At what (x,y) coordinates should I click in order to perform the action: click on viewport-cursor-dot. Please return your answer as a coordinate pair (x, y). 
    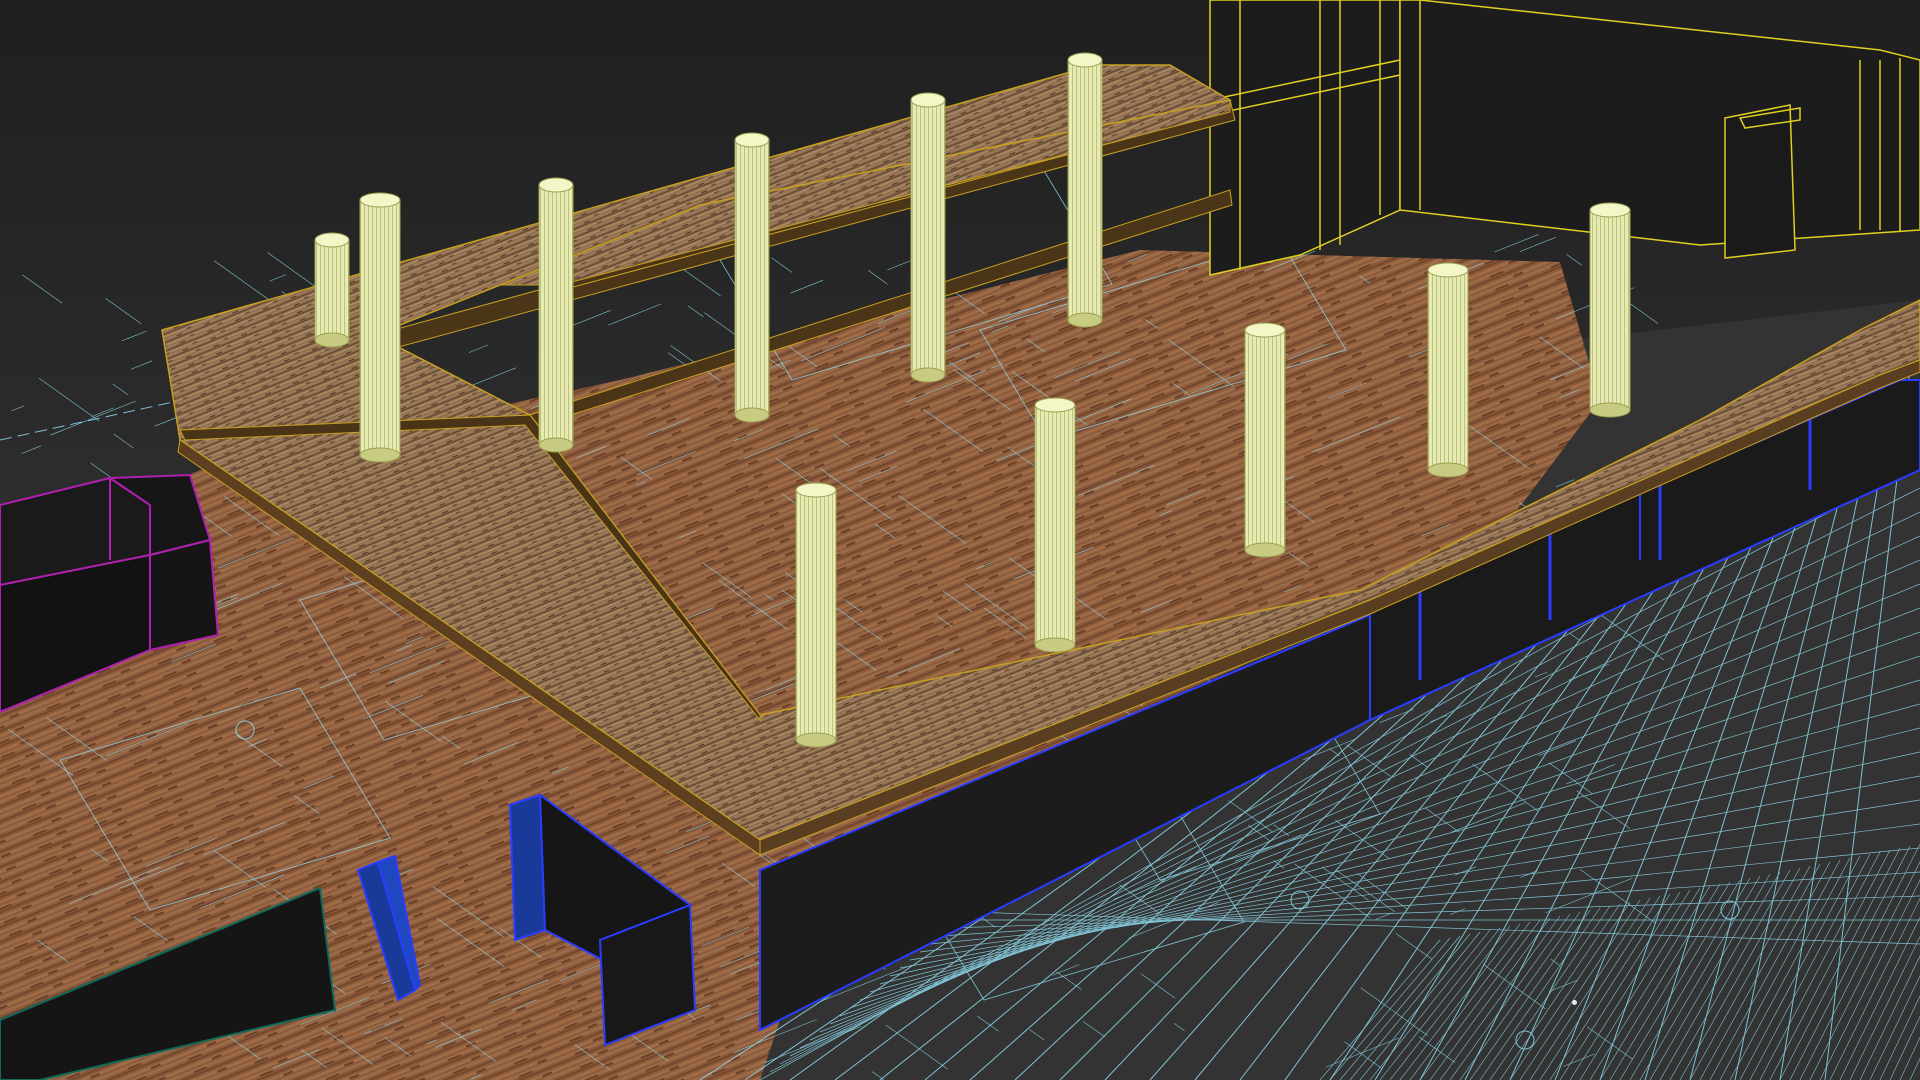
    Looking at the image, I should click on (1574, 1002).